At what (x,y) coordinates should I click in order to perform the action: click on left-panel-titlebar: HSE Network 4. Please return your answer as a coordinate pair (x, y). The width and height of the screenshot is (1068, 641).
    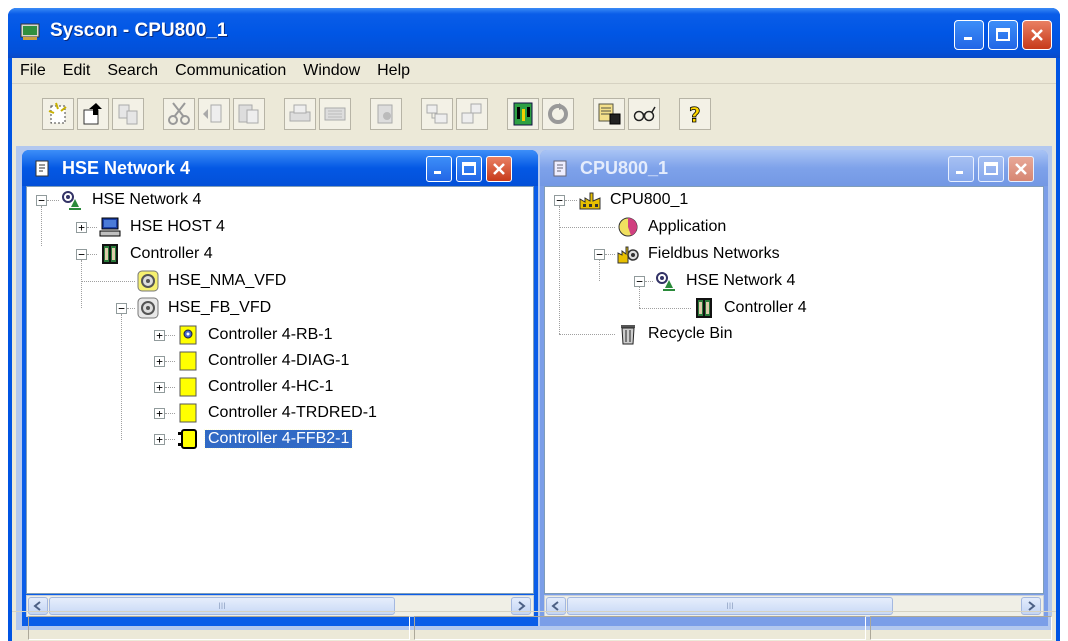
    Looking at the image, I should click on (280, 168).